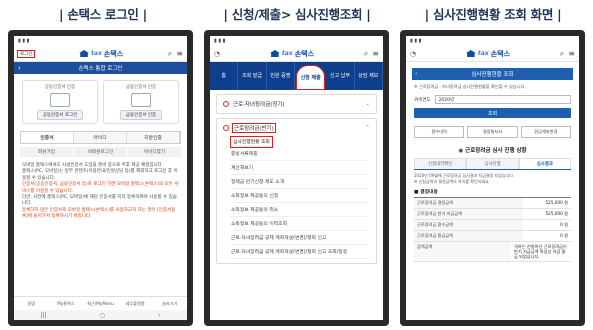  I want to click on main-menu-bar: 홈 조회 발급 민원 증명 신청 제출 신고 납부 상담 제보, so click(296, 76).